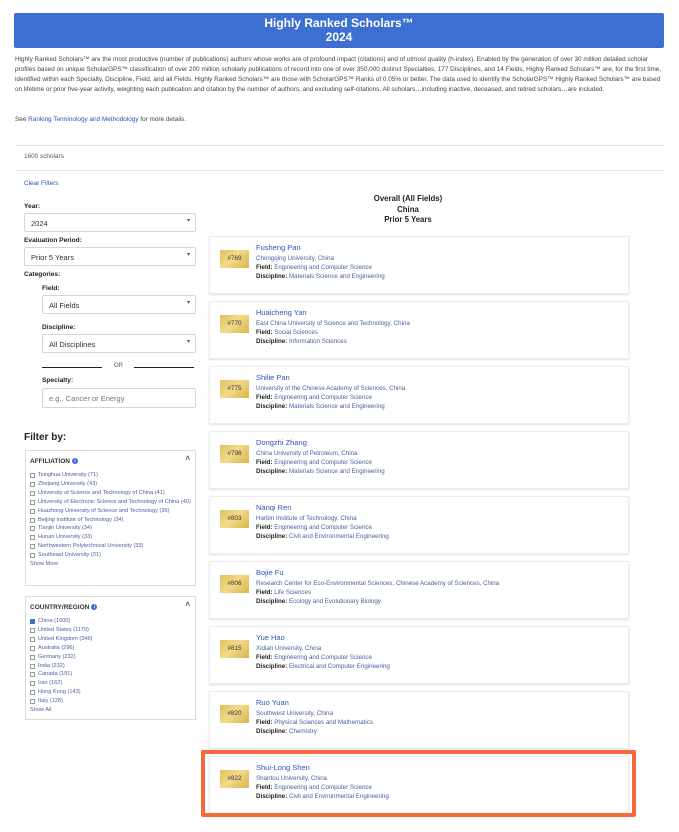  Describe the element at coordinates (318, 341) in the screenshot. I see `discipline-value-link: Information Sciences` at that location.